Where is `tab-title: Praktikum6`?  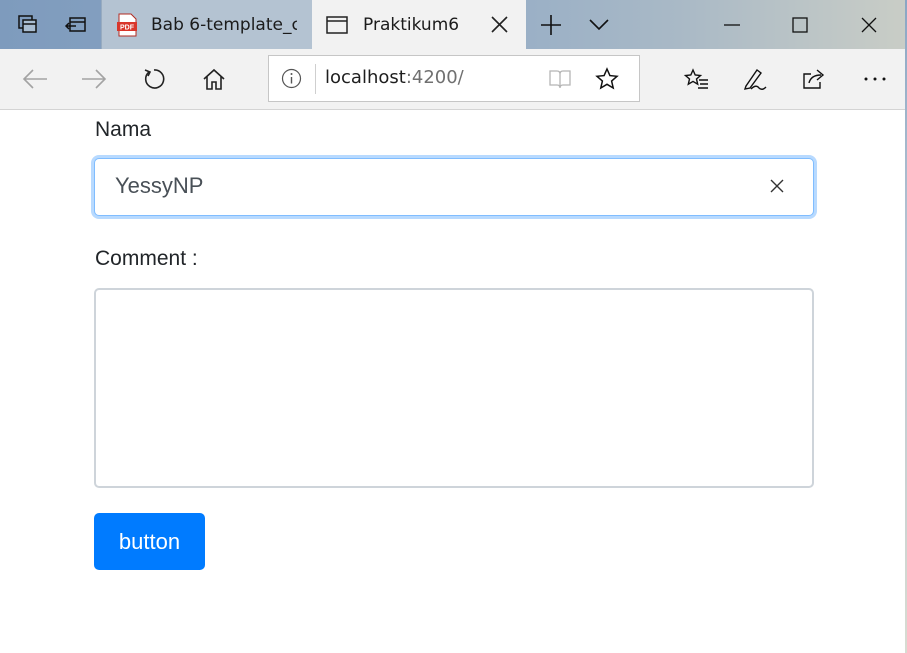 tab-title: Praktikum6 is located at coordinates (411, 24).